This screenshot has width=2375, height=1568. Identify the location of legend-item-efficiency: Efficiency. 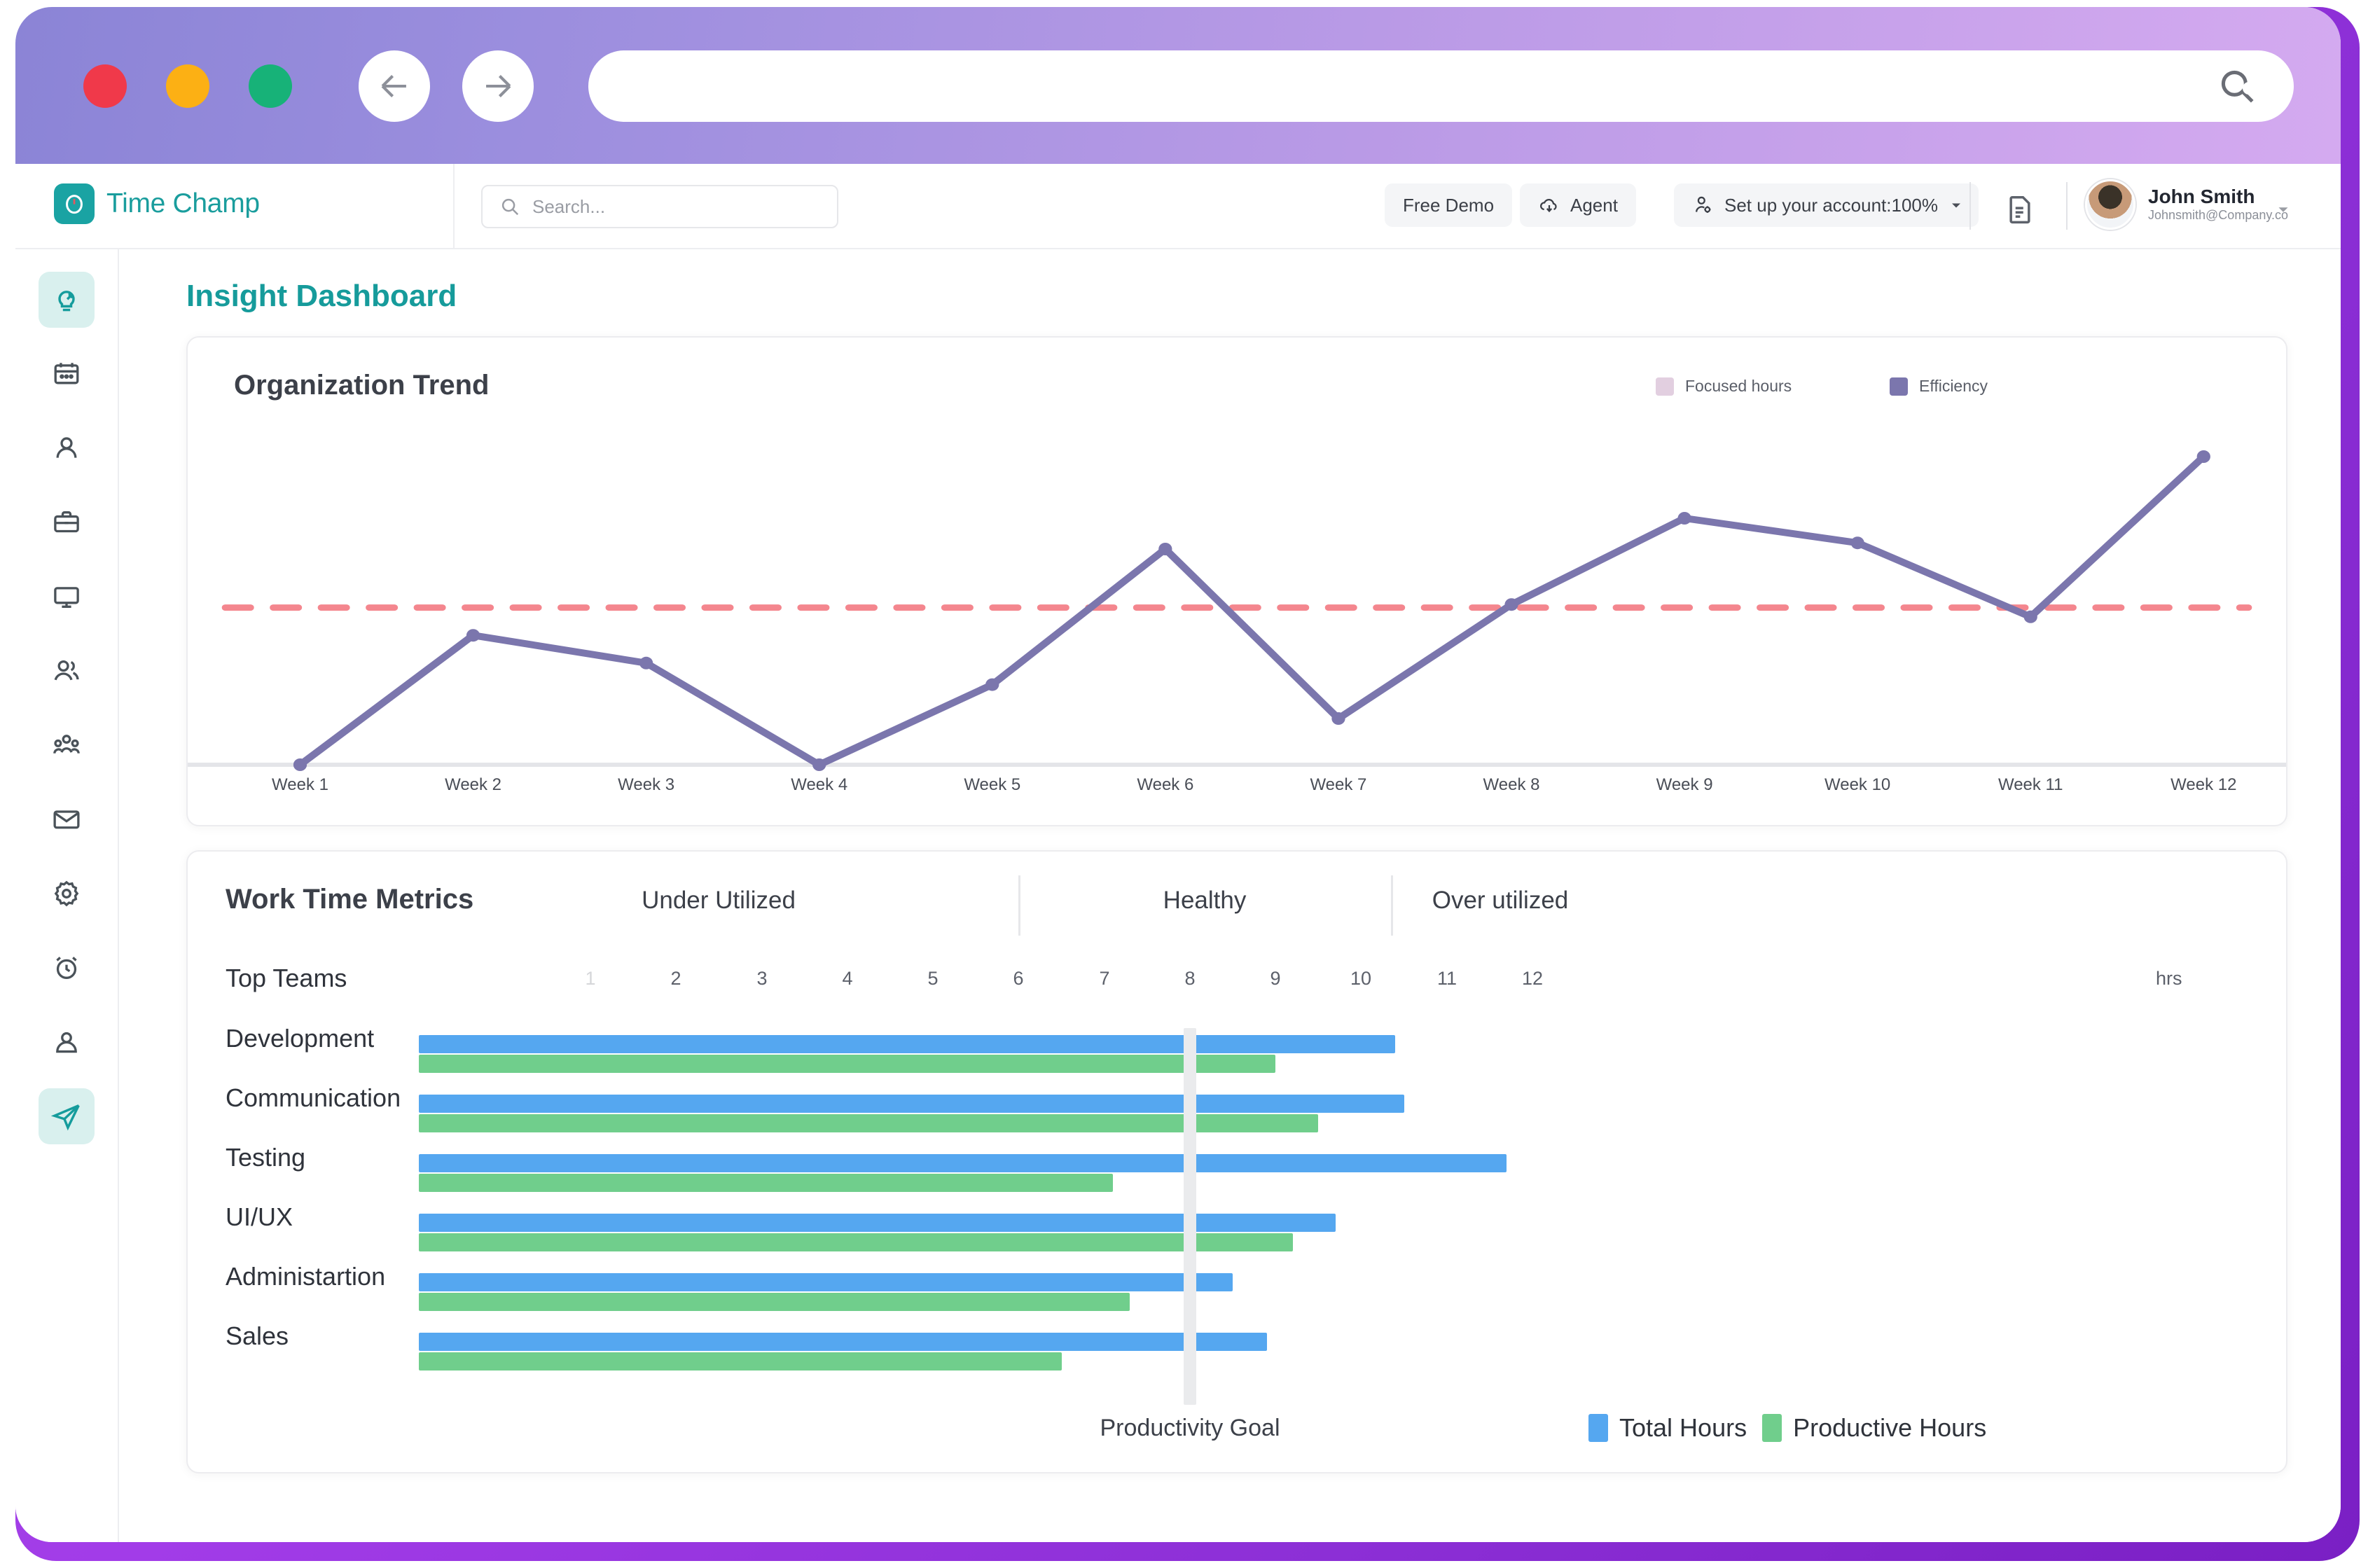
(1939, 386).